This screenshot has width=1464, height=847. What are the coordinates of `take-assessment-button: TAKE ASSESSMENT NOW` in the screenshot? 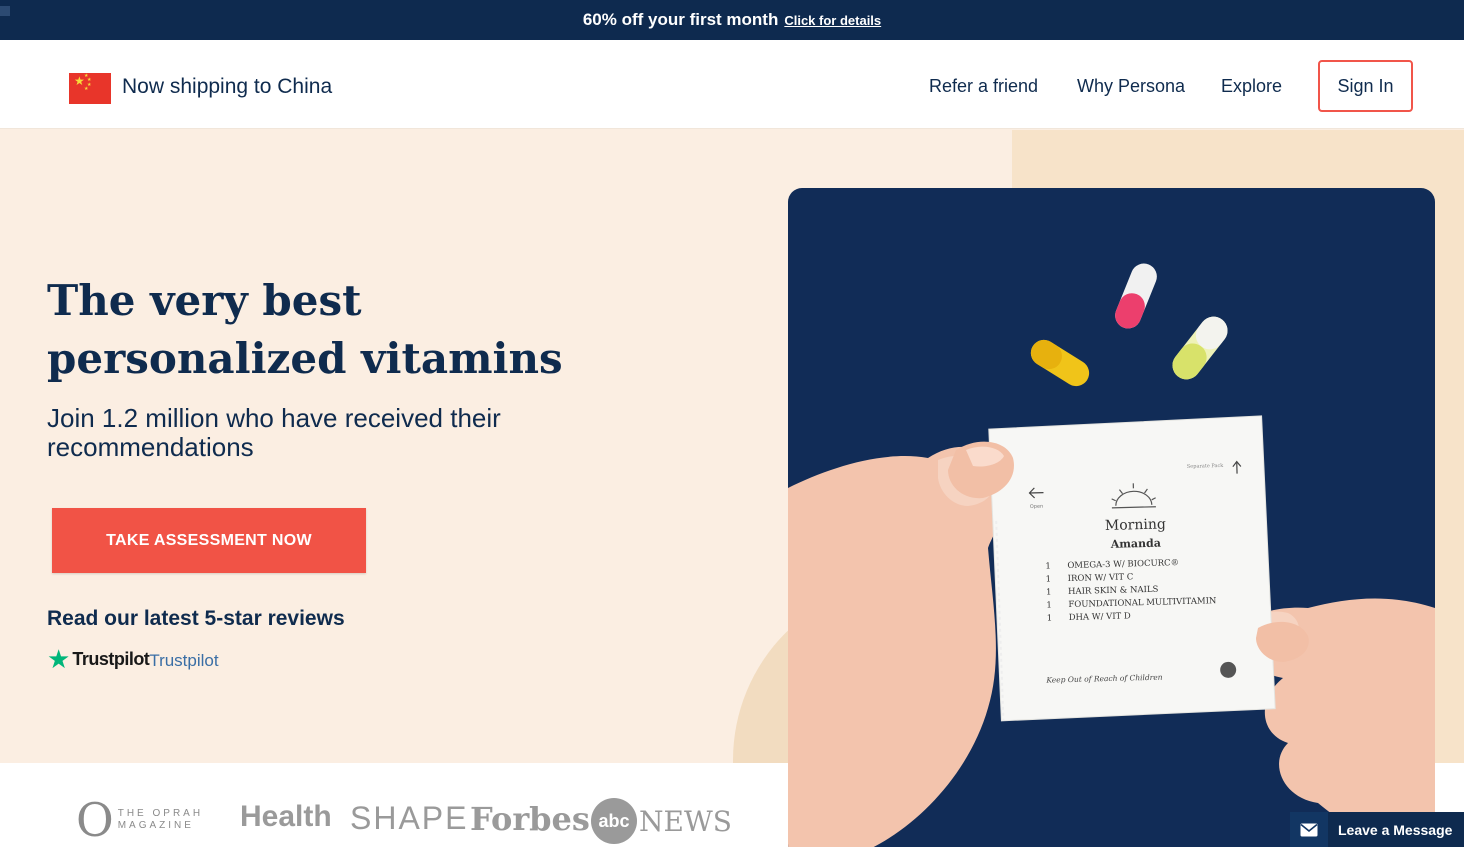 It's located at (209, 540).